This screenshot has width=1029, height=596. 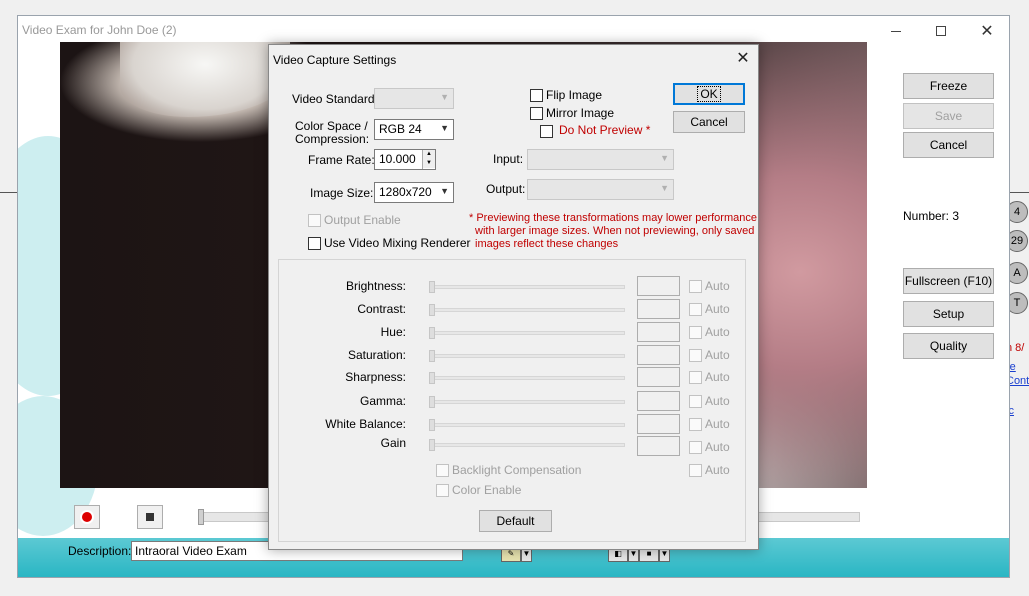 I want to click on color-space-value: RGB 24, so click(x=400, y=129).